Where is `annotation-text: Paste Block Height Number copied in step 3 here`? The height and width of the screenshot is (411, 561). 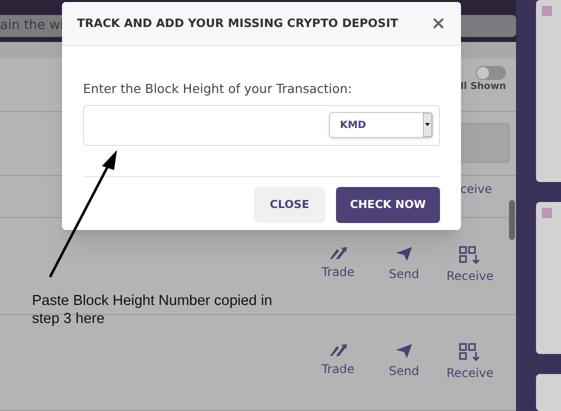
annotation-text: Paste Block Height Number copied in step 3 here is located at coordinates (153, 310).